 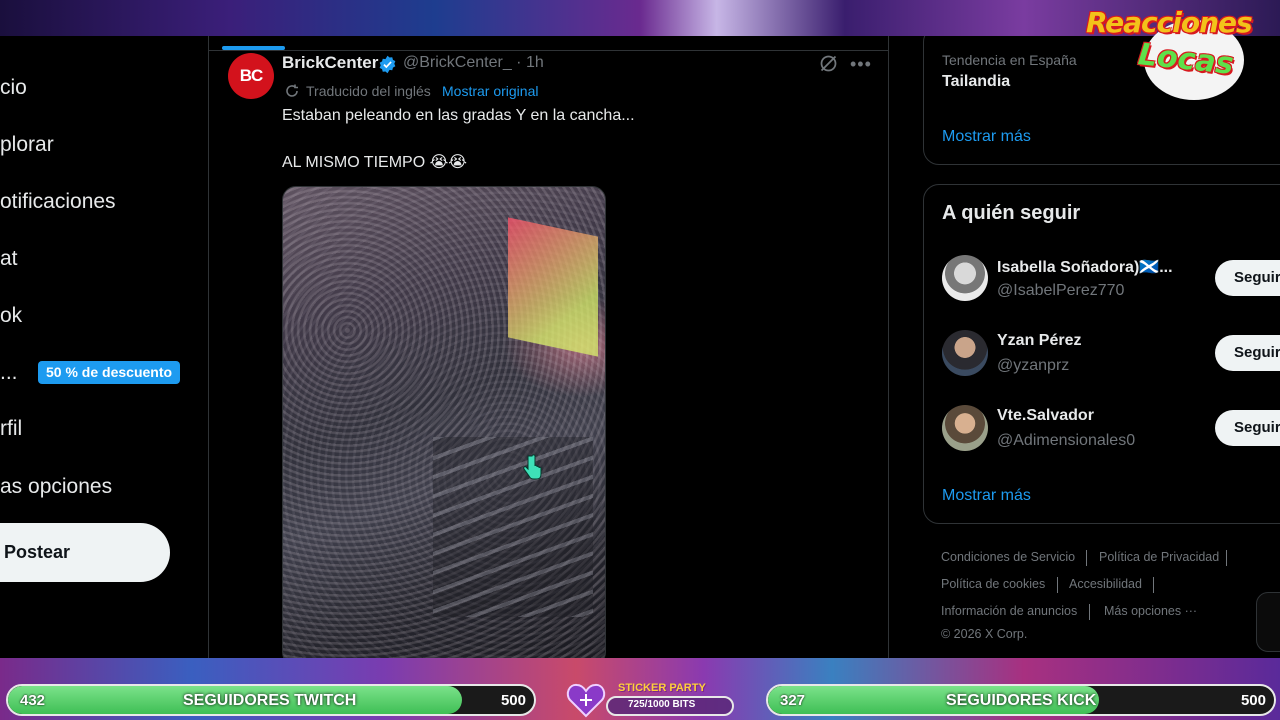 I want to click on sticker-goal-value: 725/1000 BITS, so click(x=662, y=704).